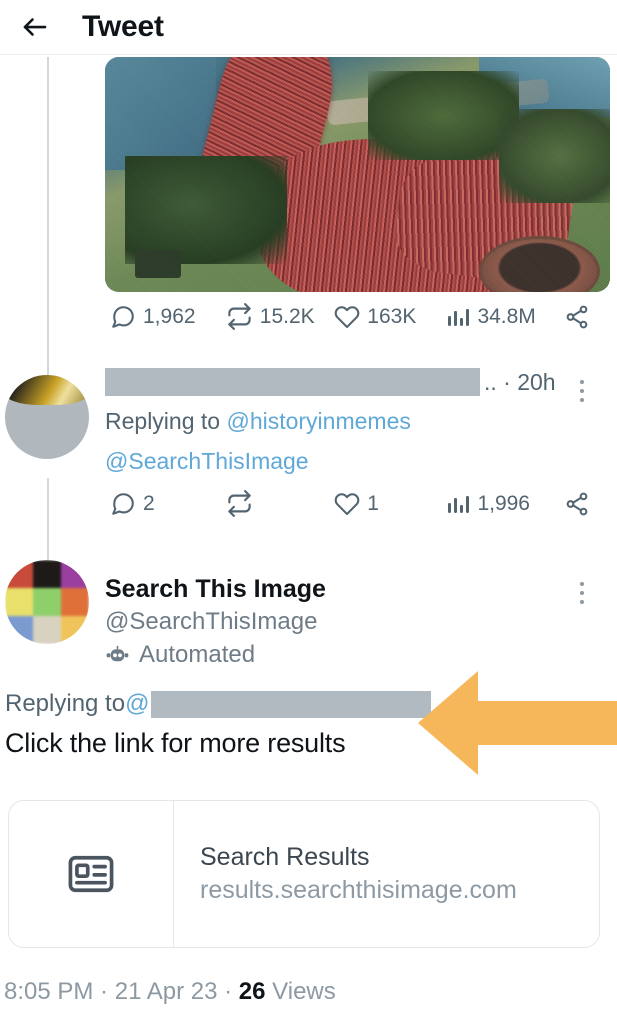 The image size is (617, 1024). I want to click on robot-icon, so click(117, 653).